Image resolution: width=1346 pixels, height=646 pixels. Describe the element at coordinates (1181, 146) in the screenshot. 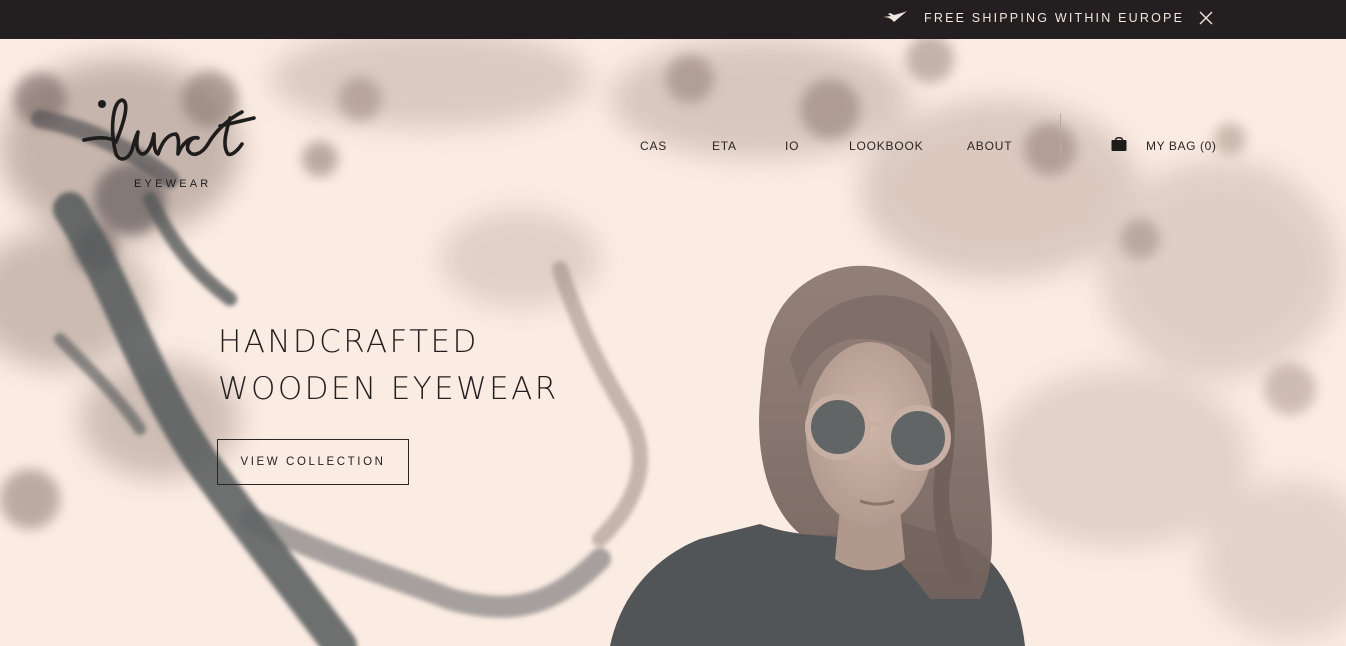

I see `my-bag-label: MY BAG (0)` at that location.